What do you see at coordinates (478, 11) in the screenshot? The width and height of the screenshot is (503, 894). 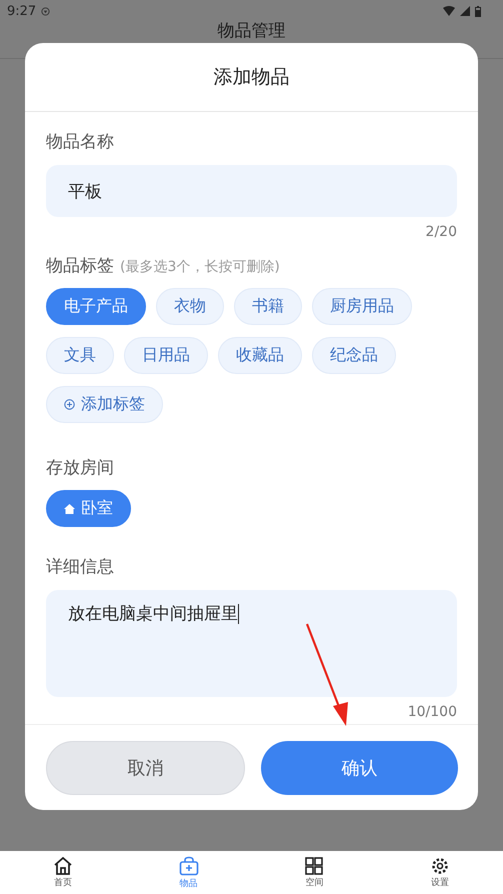 I see `battery-icon` at bounding box center [478, 11].